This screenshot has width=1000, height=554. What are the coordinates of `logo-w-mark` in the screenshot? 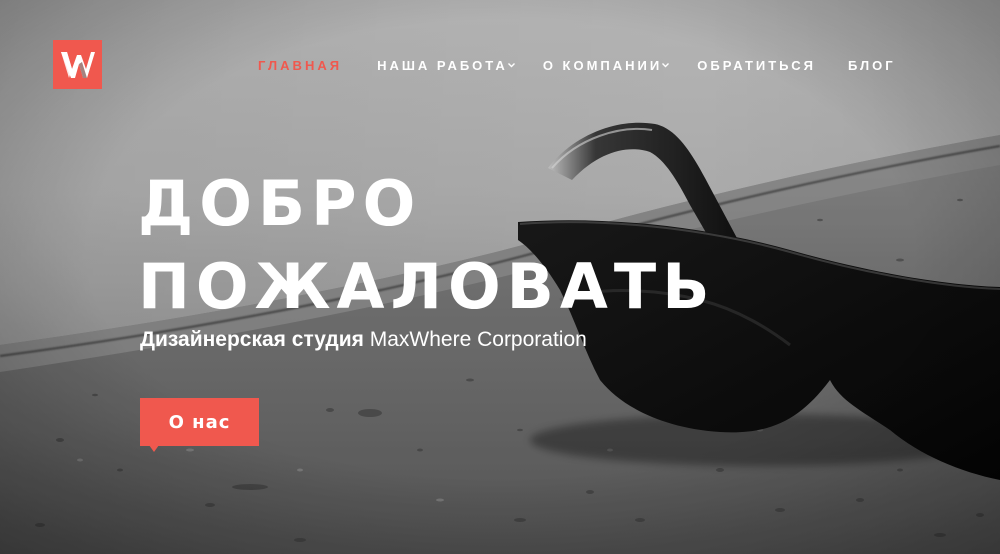 It's located at (77, 64).